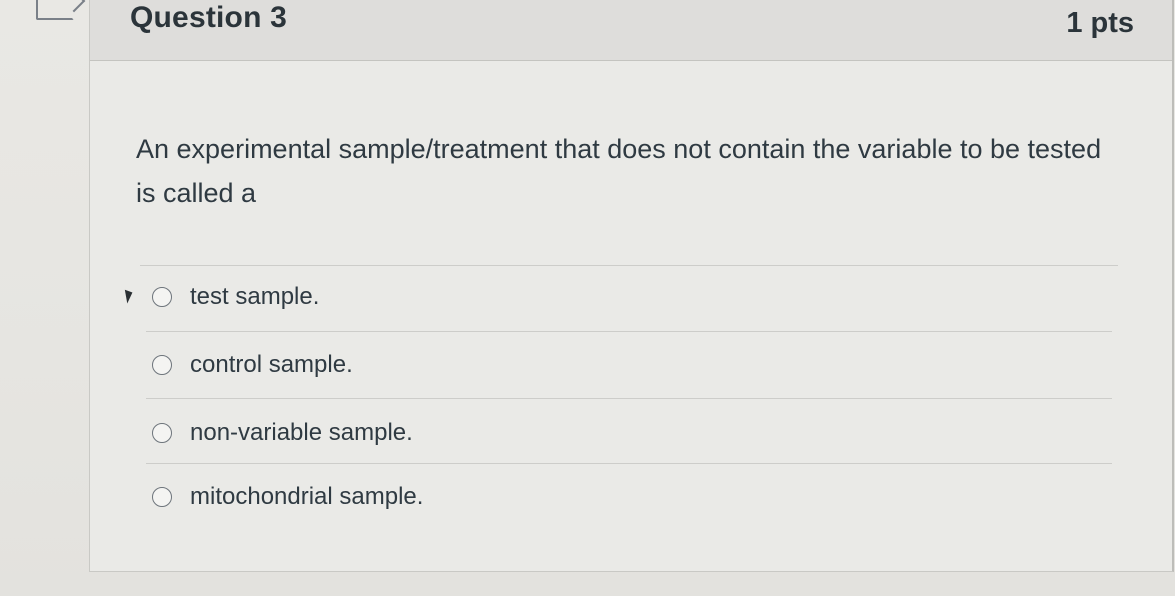 This screenshot has height=596, width=1175. Describe the element at coordinates (629, 265) in the screenshot. I see `answers-top-divider` at that location.